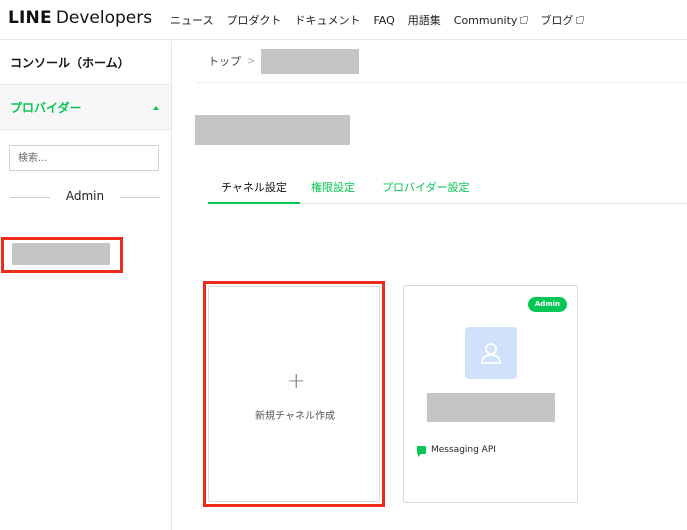  I want to click on admin-section-divider: Admin, so click(85, 197).